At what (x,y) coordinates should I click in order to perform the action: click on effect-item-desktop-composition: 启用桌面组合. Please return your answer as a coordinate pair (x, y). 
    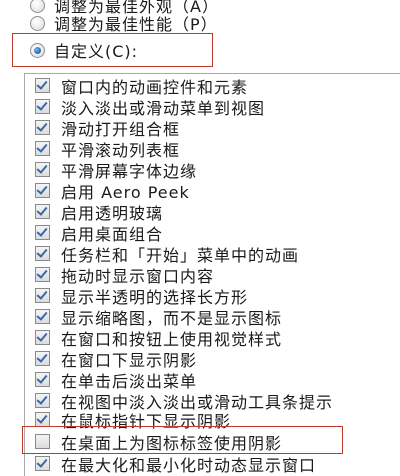
    Looking at the image, I should click on (99, 233).